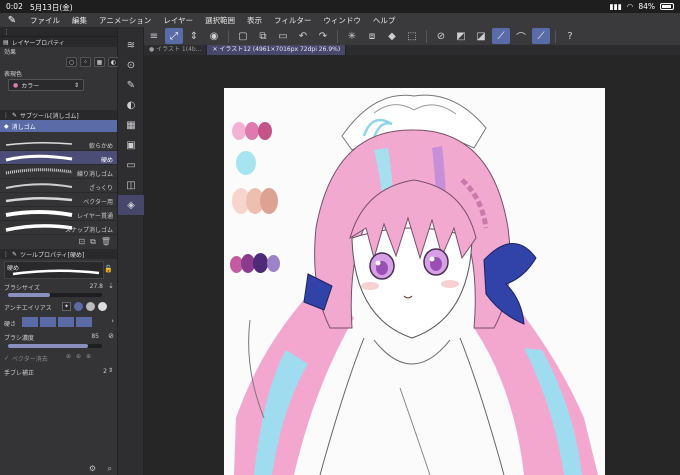 Image resolution: width=680 pixels, height=475 pixels. What do you see at coordinates (105, 371) in the screenshot?
I see `stabilization-value: 2` at bounding box center [105, 371].